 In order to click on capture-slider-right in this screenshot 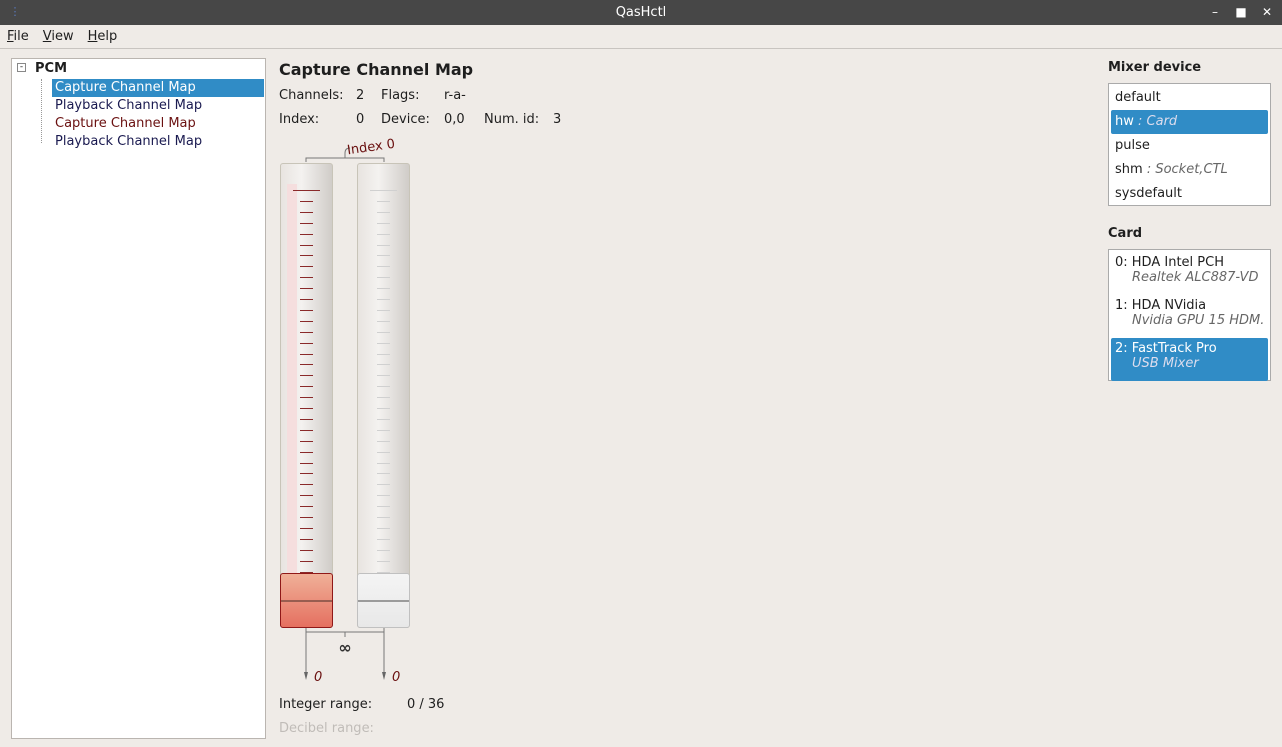, I will do `click(383, 395)`.